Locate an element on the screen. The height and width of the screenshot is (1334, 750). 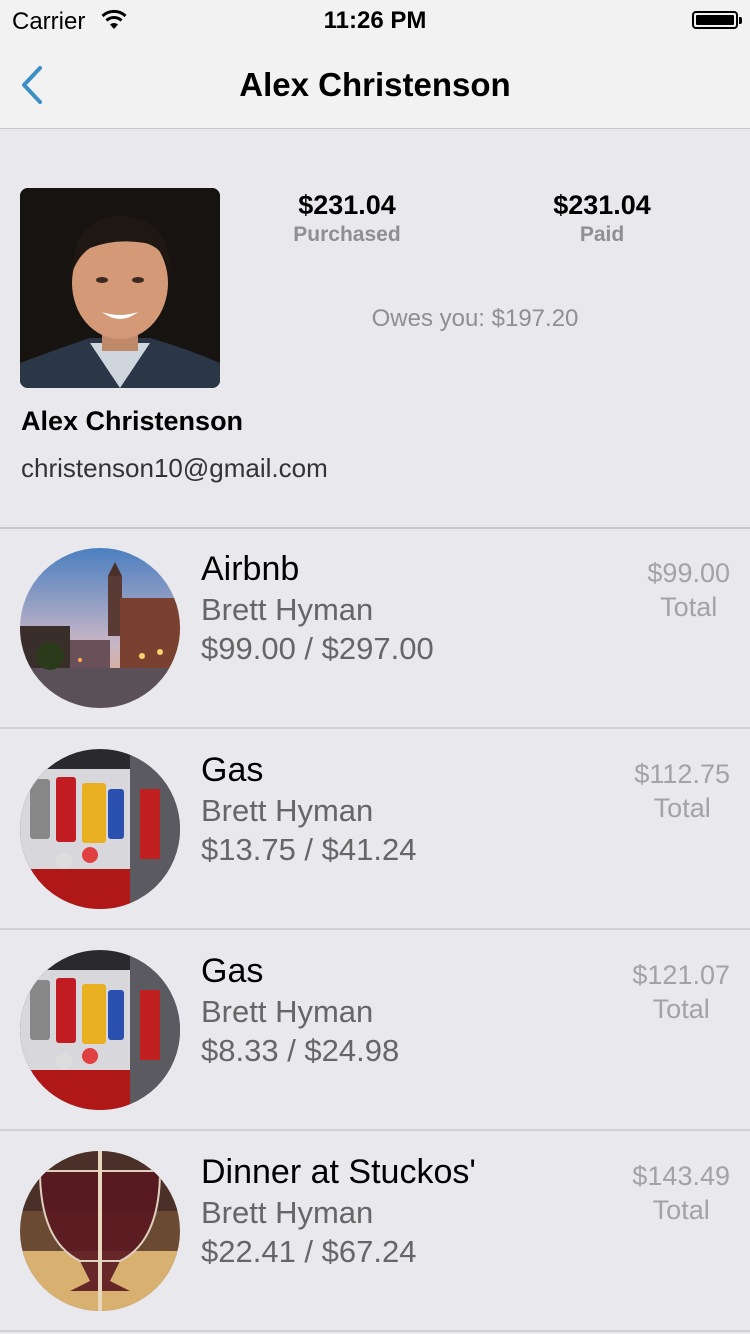
status-time: 11:26 PM is located at coordinates (375, 20).